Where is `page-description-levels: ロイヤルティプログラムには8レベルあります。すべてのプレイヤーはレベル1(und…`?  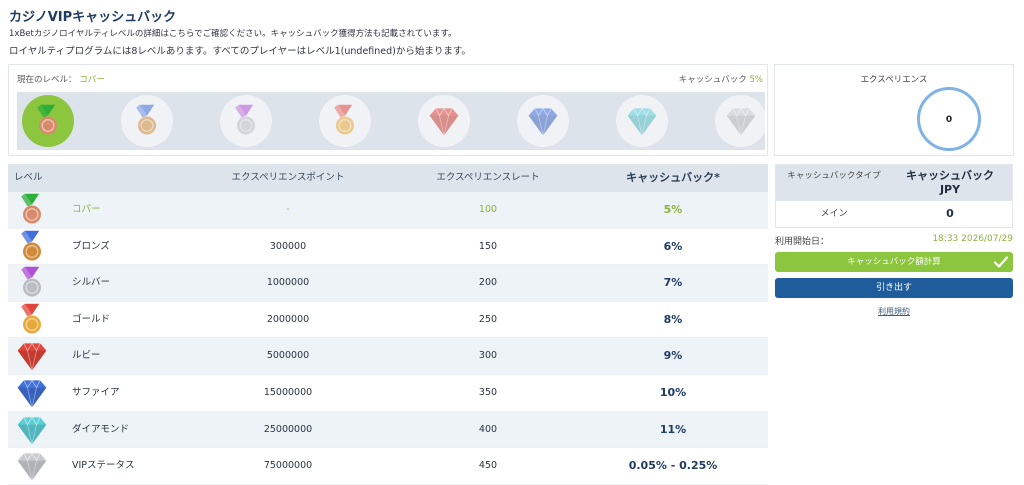
page-description-levels: ロイヤルティプログラムには8レベルあります。すべてのプレイヤーはレベル1(und… is located at coordinates (240, 51).